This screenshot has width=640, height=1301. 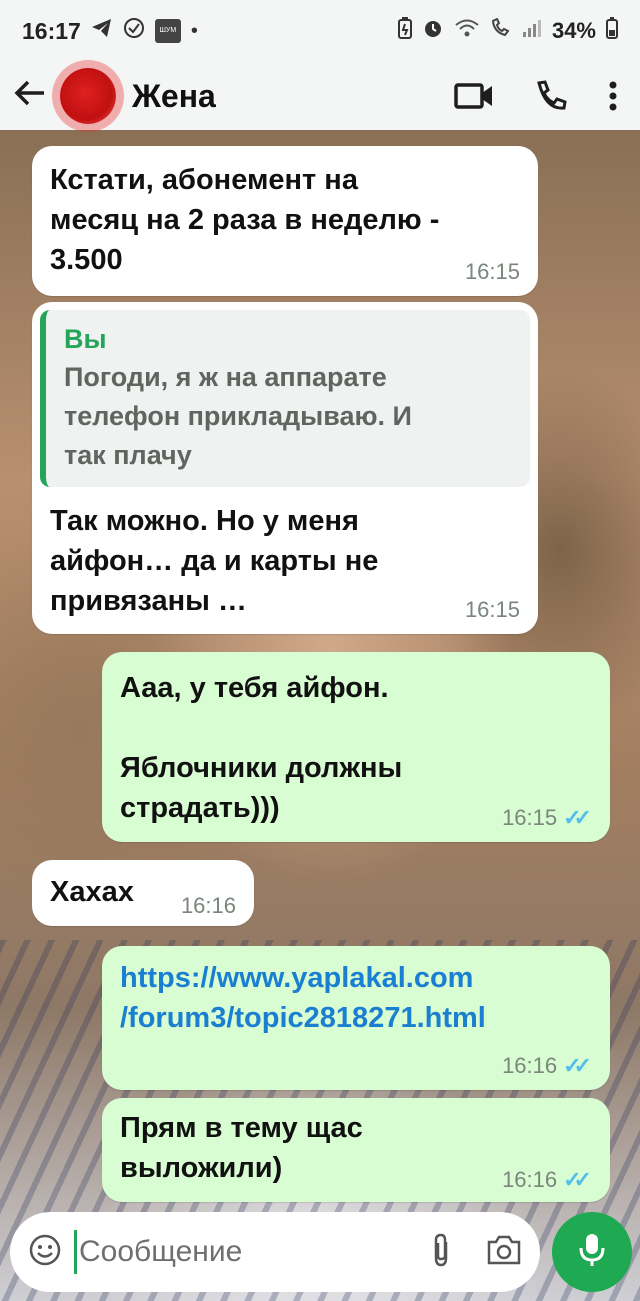 I want to click on contact-name: Жена, so click(x=293, y=96).